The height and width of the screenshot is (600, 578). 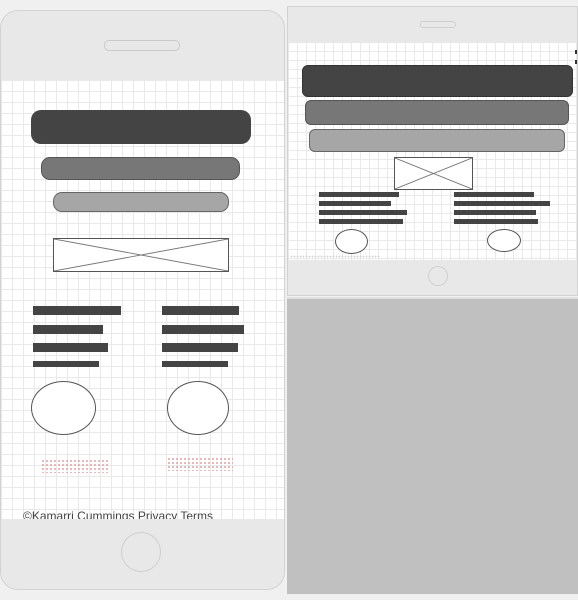 What do you see at coordinates (75, 466) in the screenshot?
I see `link-placeholder-left` at bounding box center [75, 466].